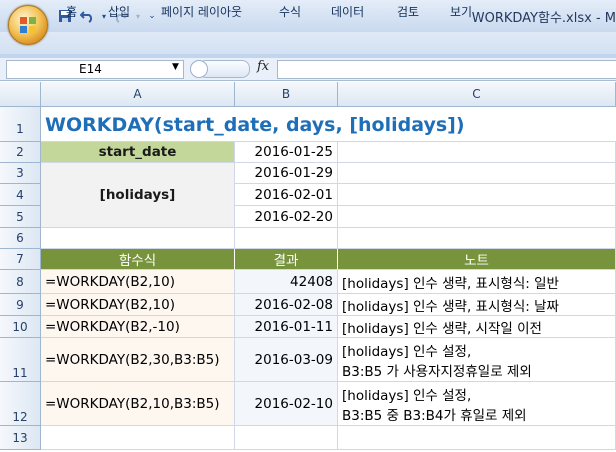  Describe the element at coordinates (20, 282) in the screenshot. I see `row-header-8: 8` at that location.